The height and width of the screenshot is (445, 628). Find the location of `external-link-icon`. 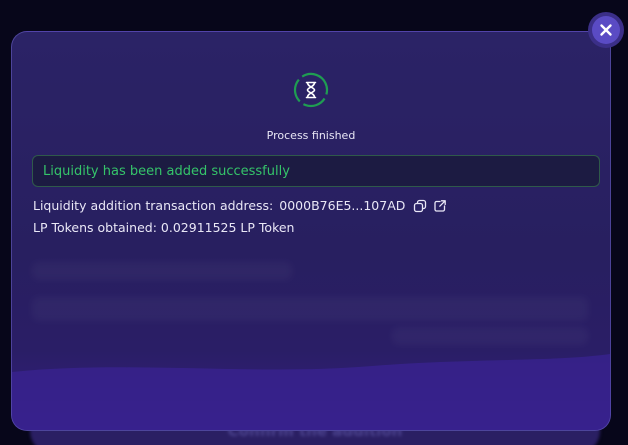

external-link-icon is located at coordinates (440, 206).